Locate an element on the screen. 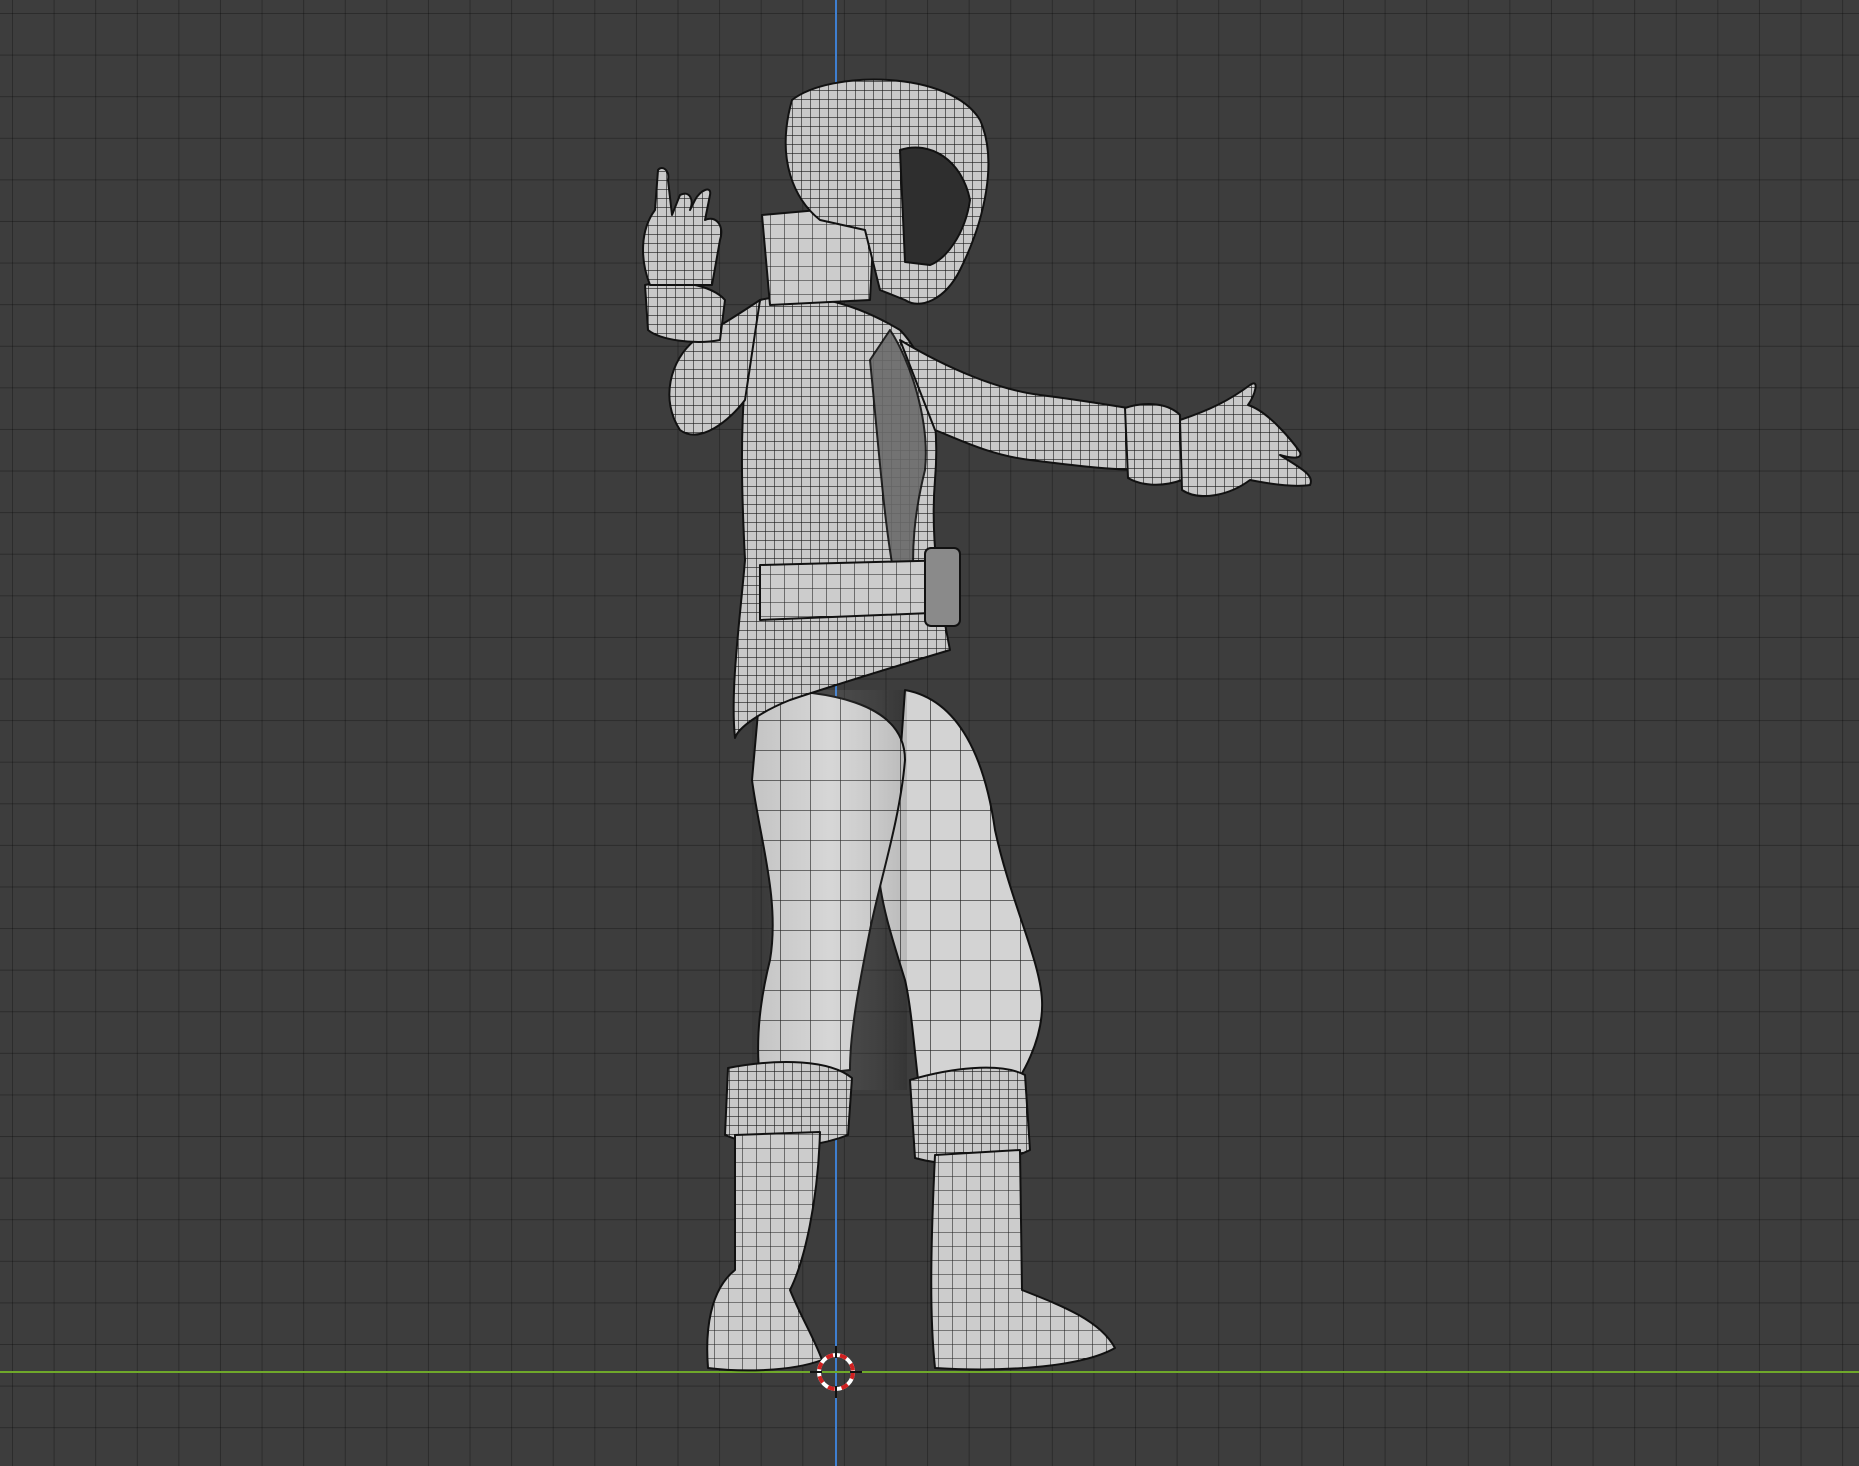  back-leg-cuff is located at coordinates (970, 1115).